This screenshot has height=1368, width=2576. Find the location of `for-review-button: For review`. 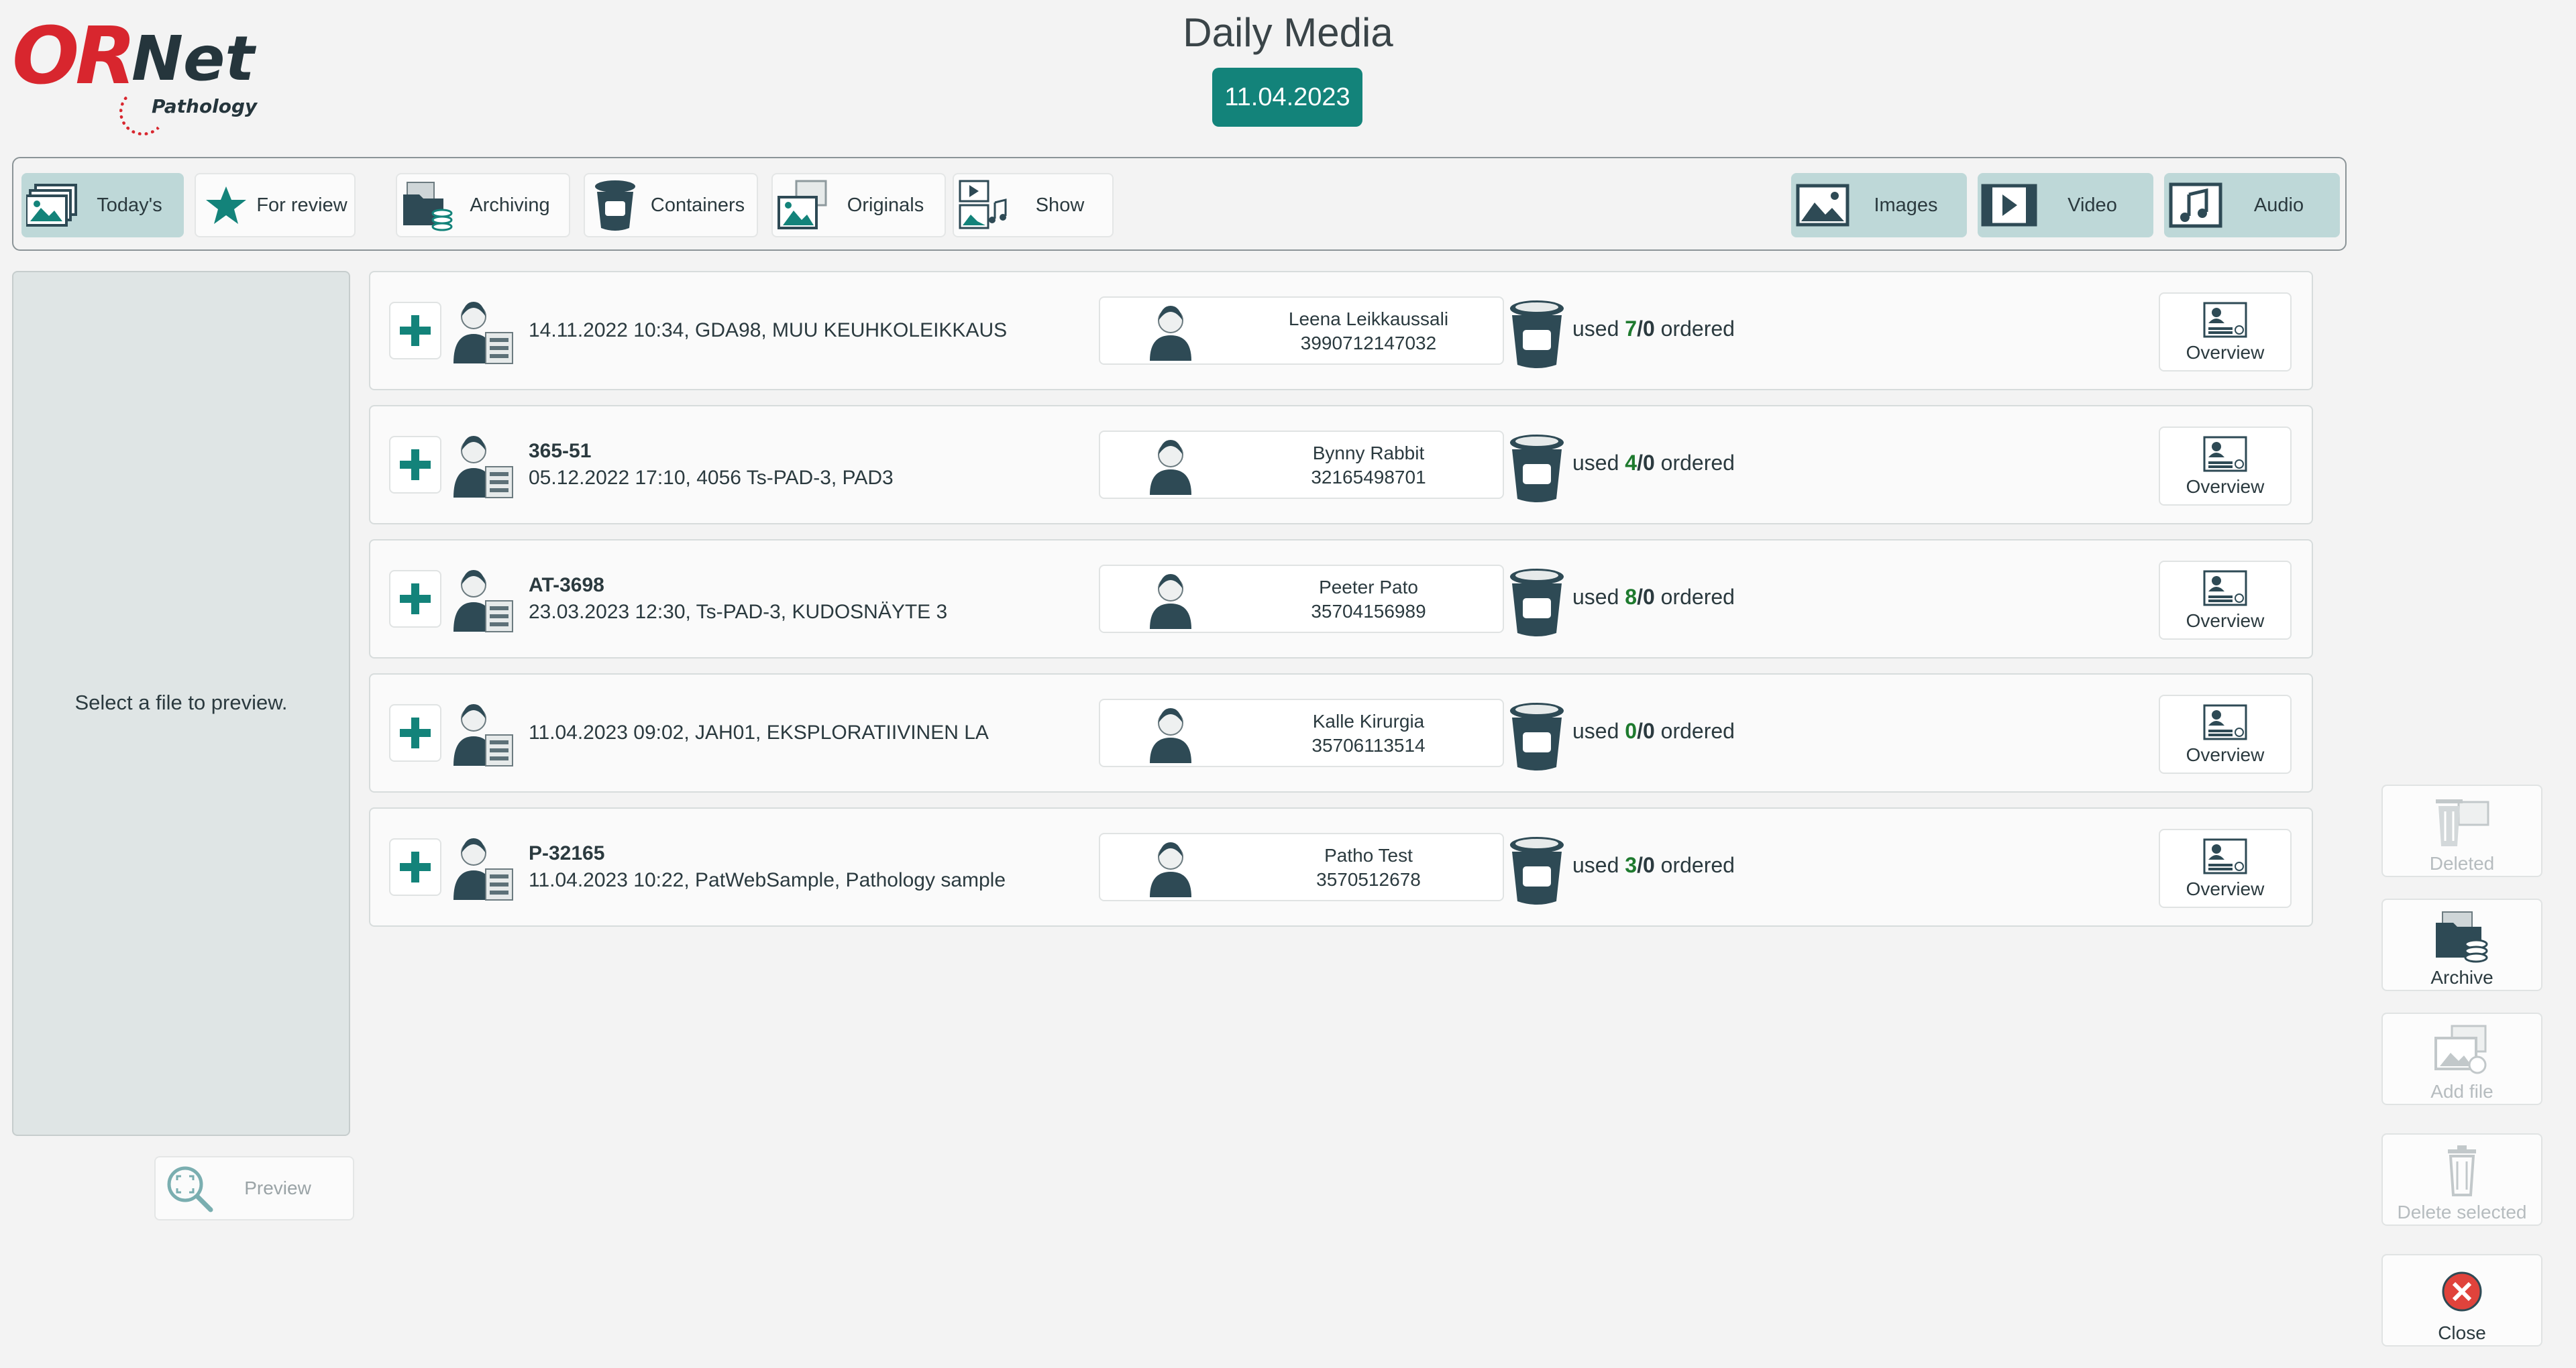

for-review-button: For review is located at coordinates (275, 205).